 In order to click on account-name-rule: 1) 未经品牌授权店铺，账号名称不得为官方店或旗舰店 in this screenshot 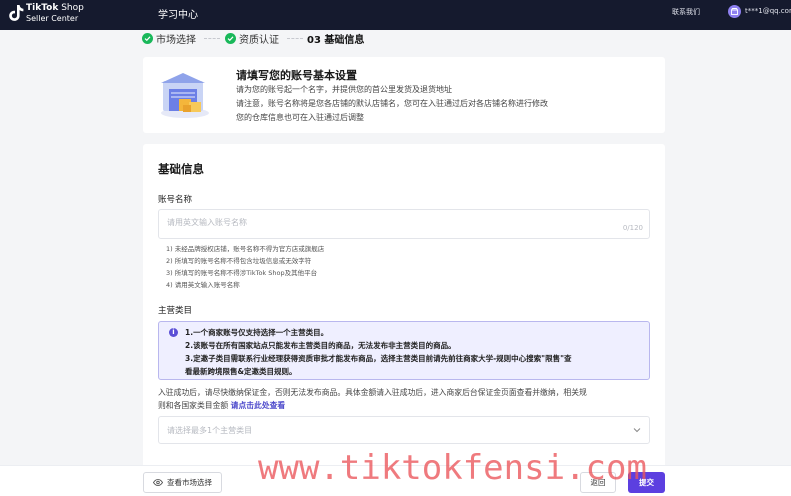, I will do `click(245, 249)`.